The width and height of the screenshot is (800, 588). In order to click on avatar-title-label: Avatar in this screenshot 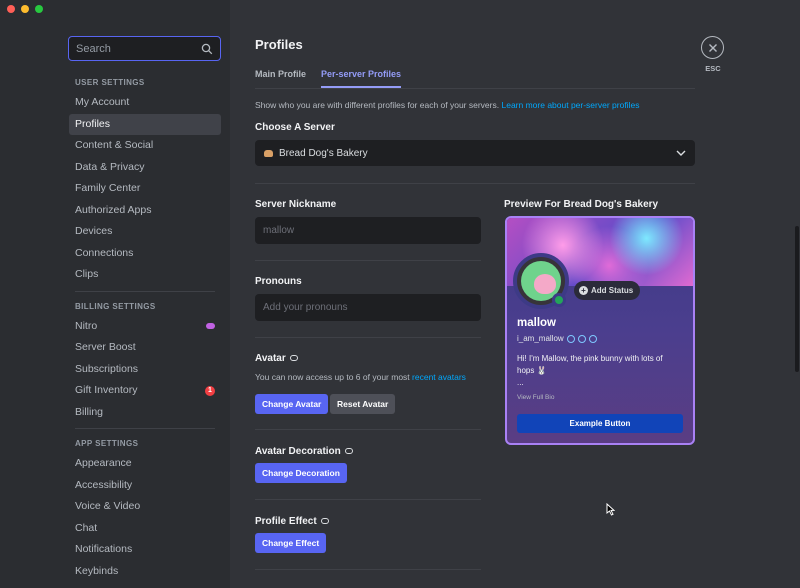, I will do `click(270, 358)`.